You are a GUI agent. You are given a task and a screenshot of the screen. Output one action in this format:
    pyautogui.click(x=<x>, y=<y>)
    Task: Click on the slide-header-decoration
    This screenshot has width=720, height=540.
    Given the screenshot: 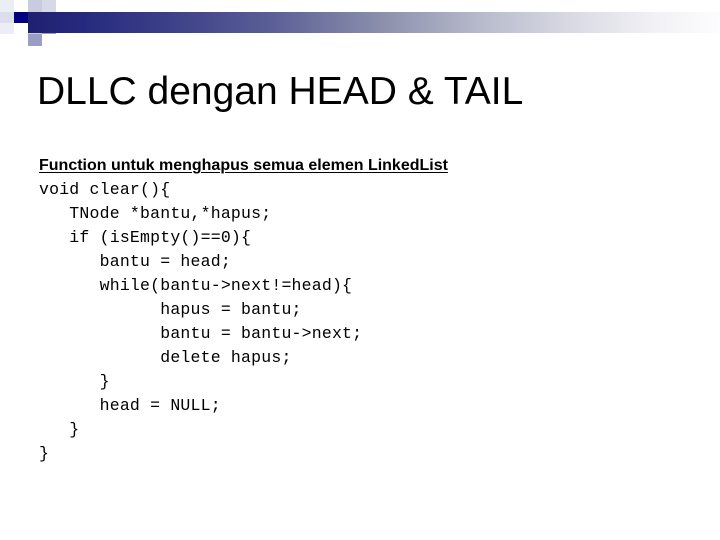 What is the action you would take?
    pyautogui.click(x=360, y=23)
    